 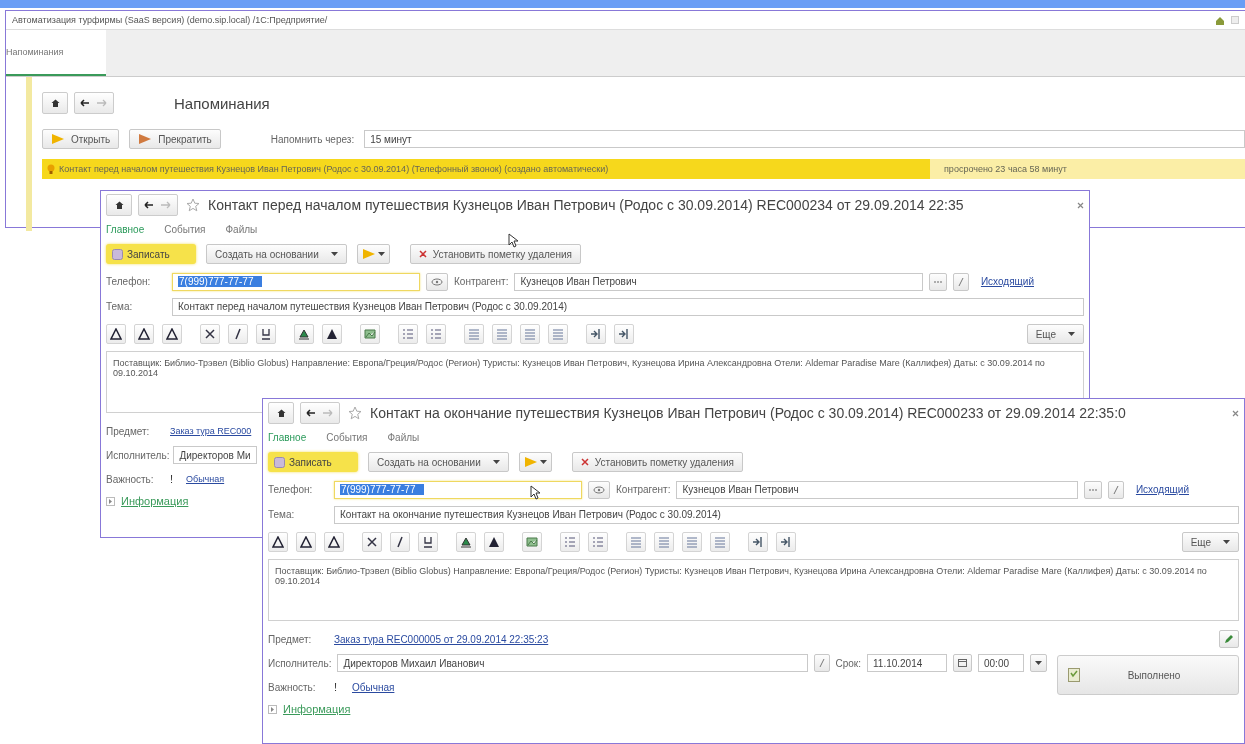 What do you see at coordinates (215, 455) in the screenshot?
I see `executor-field: Директоров Ми` at bounding box center [215, 455].